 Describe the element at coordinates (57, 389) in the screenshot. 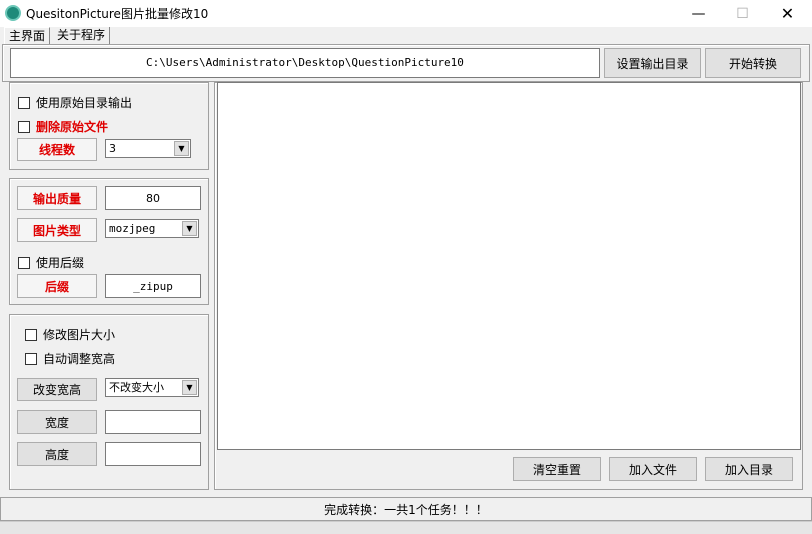

I see `change-size-button: 改变宽高` at that location.